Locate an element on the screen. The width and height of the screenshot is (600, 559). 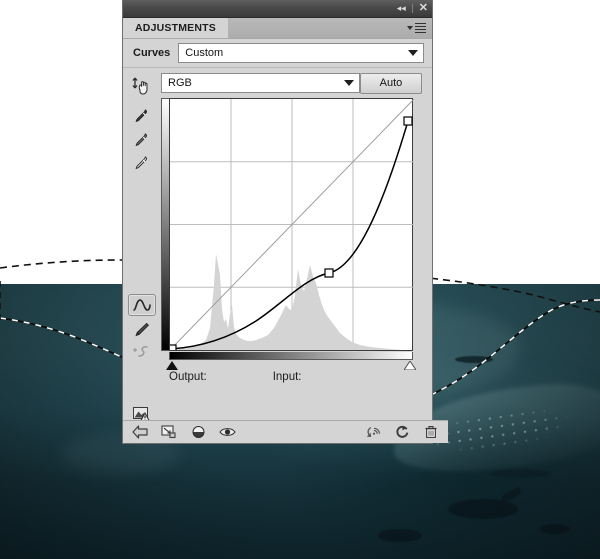
preset-value: Custom is located at coordinates (204, 53).